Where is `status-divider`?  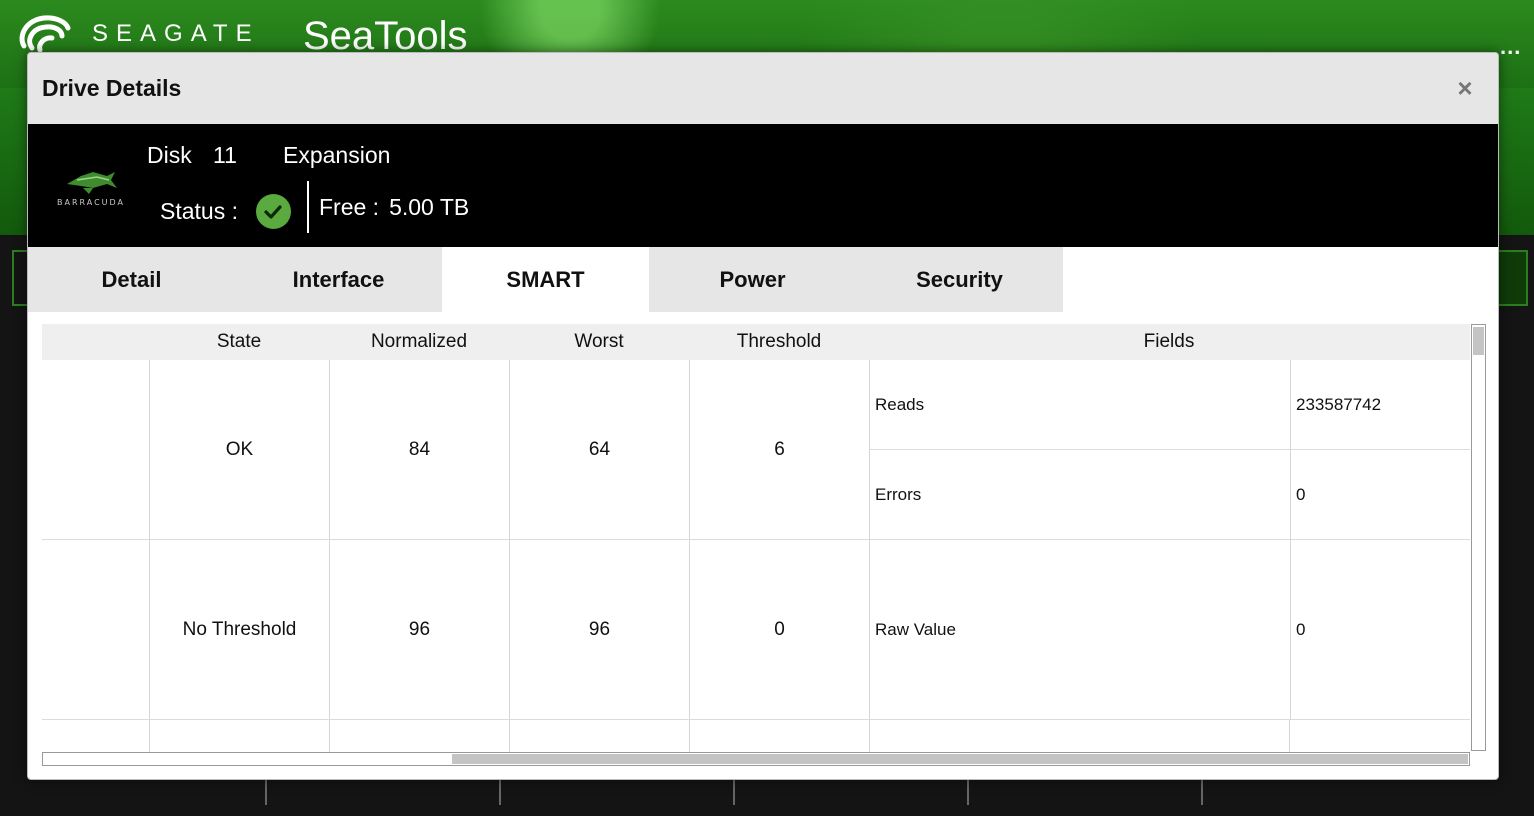 status-divider is located at coordinates (308, 207).